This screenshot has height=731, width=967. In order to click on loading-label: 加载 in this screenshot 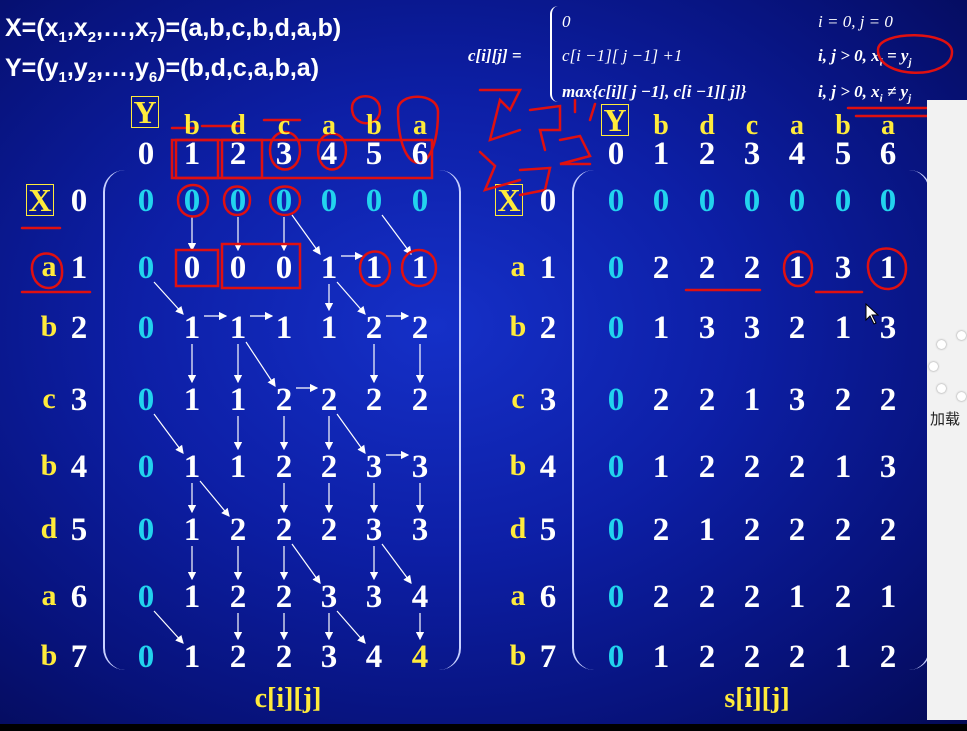, I will do `click(945, 419)`.